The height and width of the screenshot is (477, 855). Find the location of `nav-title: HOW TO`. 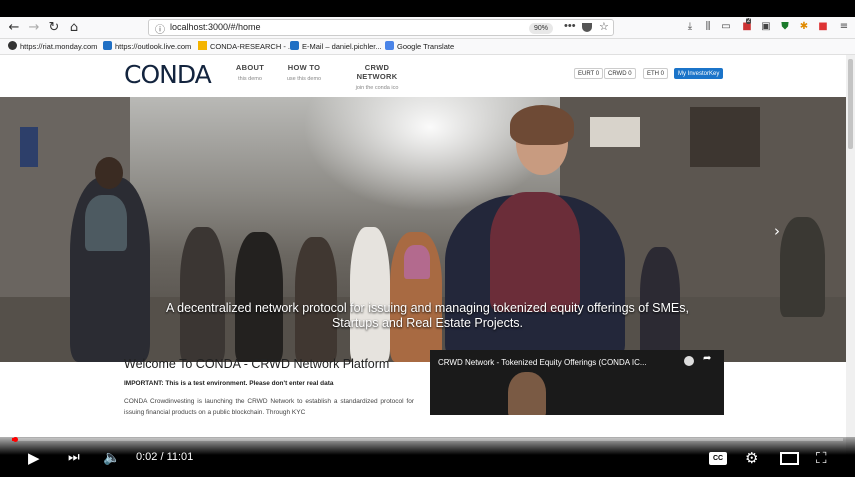

nav-title: HOW TO is located at coordinates (304, 67).